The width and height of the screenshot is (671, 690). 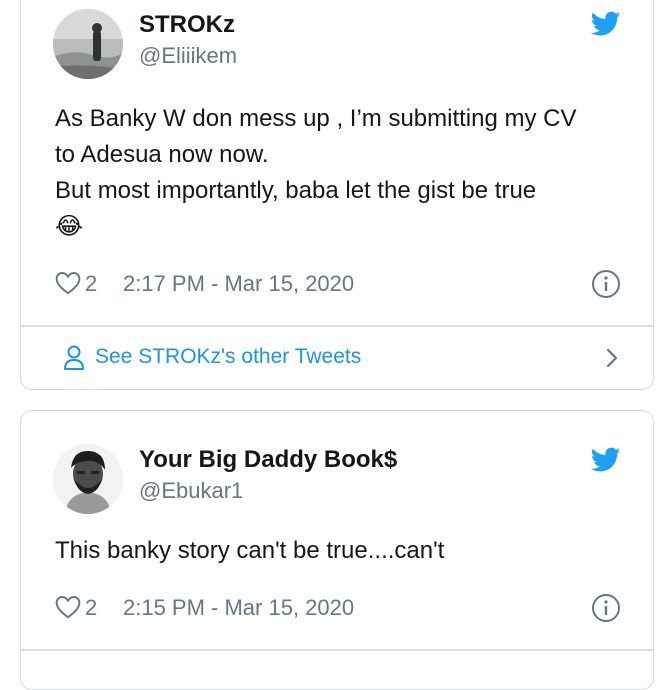 I want to click on tweet-text-line: This banky story can't be true....can't, so click(x=250, y=550).